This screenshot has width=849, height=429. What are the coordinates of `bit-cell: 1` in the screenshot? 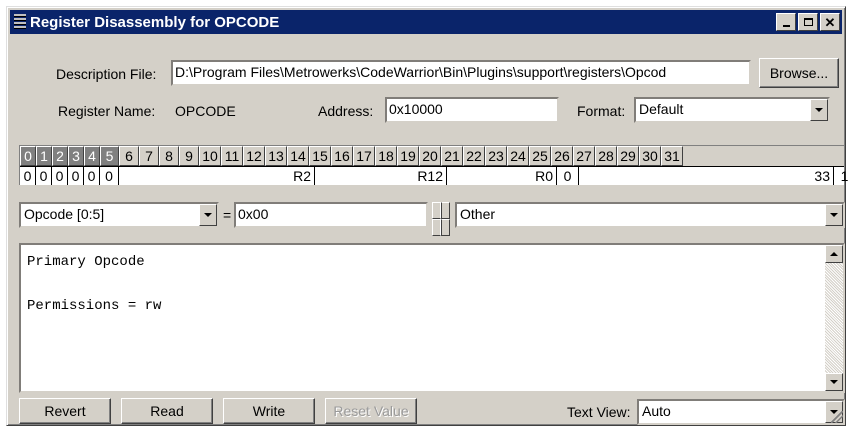 It's located at (44, 156).